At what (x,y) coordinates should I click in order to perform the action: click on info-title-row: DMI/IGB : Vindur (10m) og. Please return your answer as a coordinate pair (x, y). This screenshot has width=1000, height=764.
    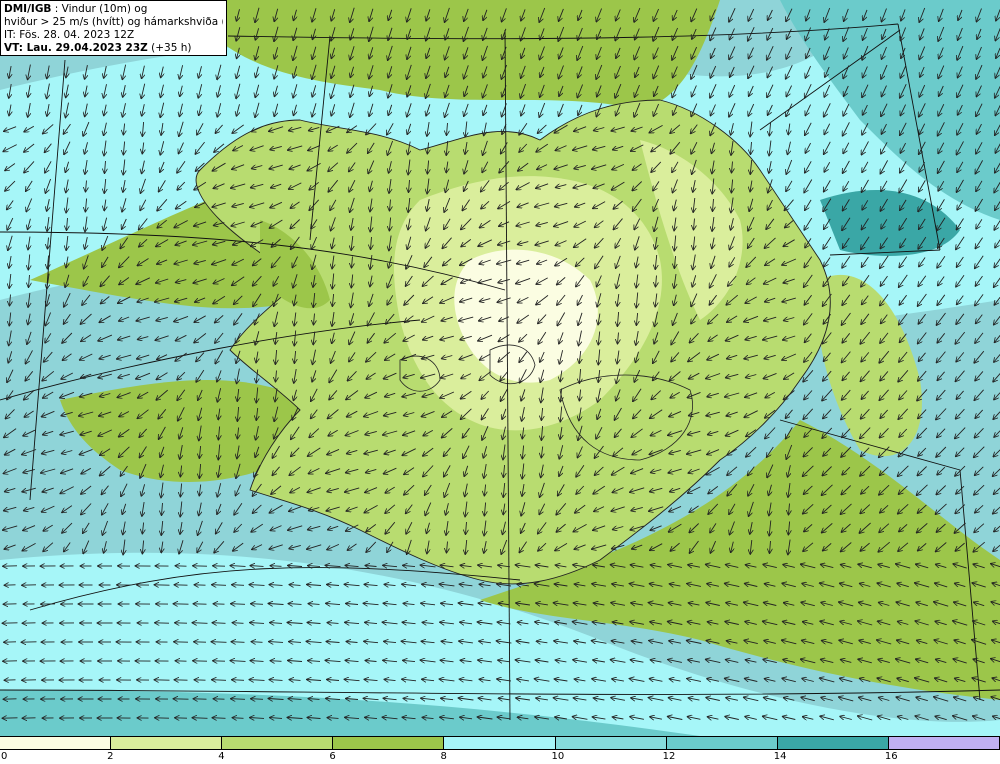
    Looking at the image, I should click on (113, 9).